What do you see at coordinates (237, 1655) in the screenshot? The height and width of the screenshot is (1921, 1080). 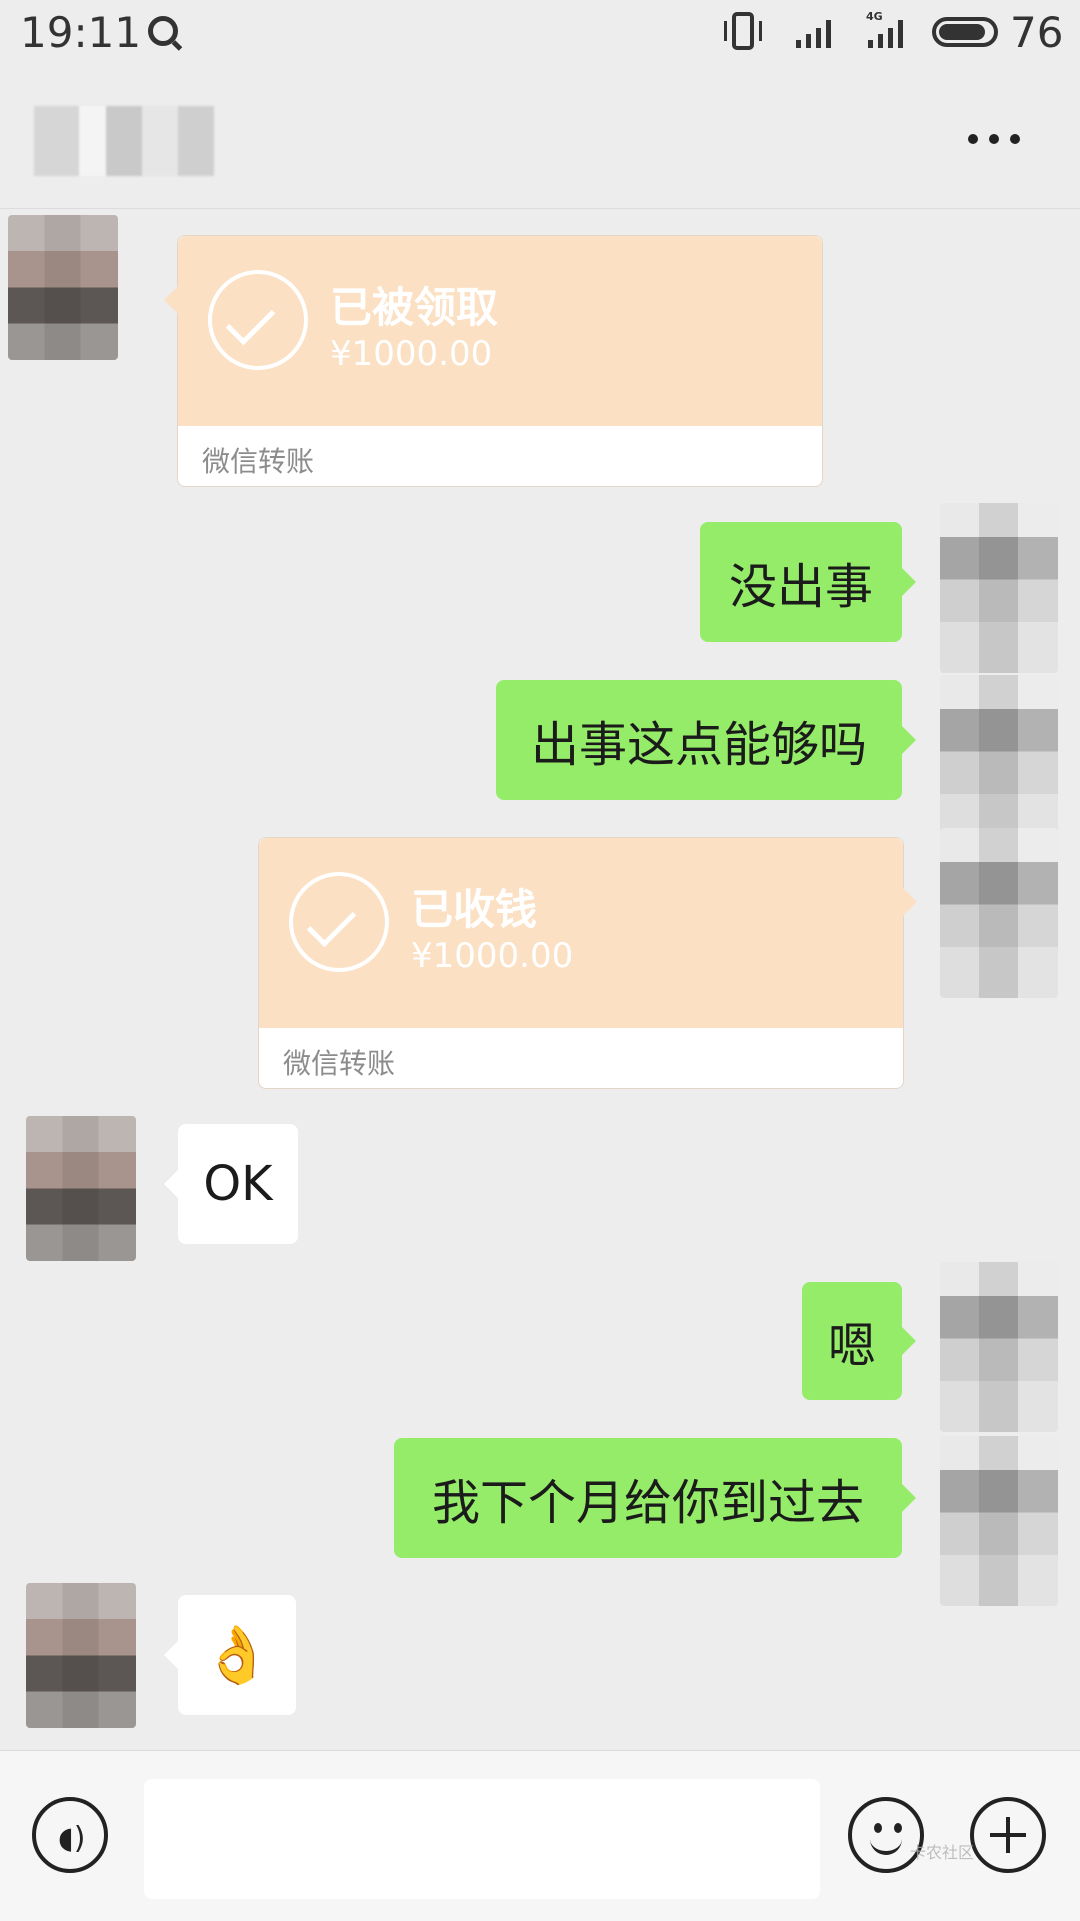 I see `ok-hand-emoji: 👌` at bounding box center [237, 1655].